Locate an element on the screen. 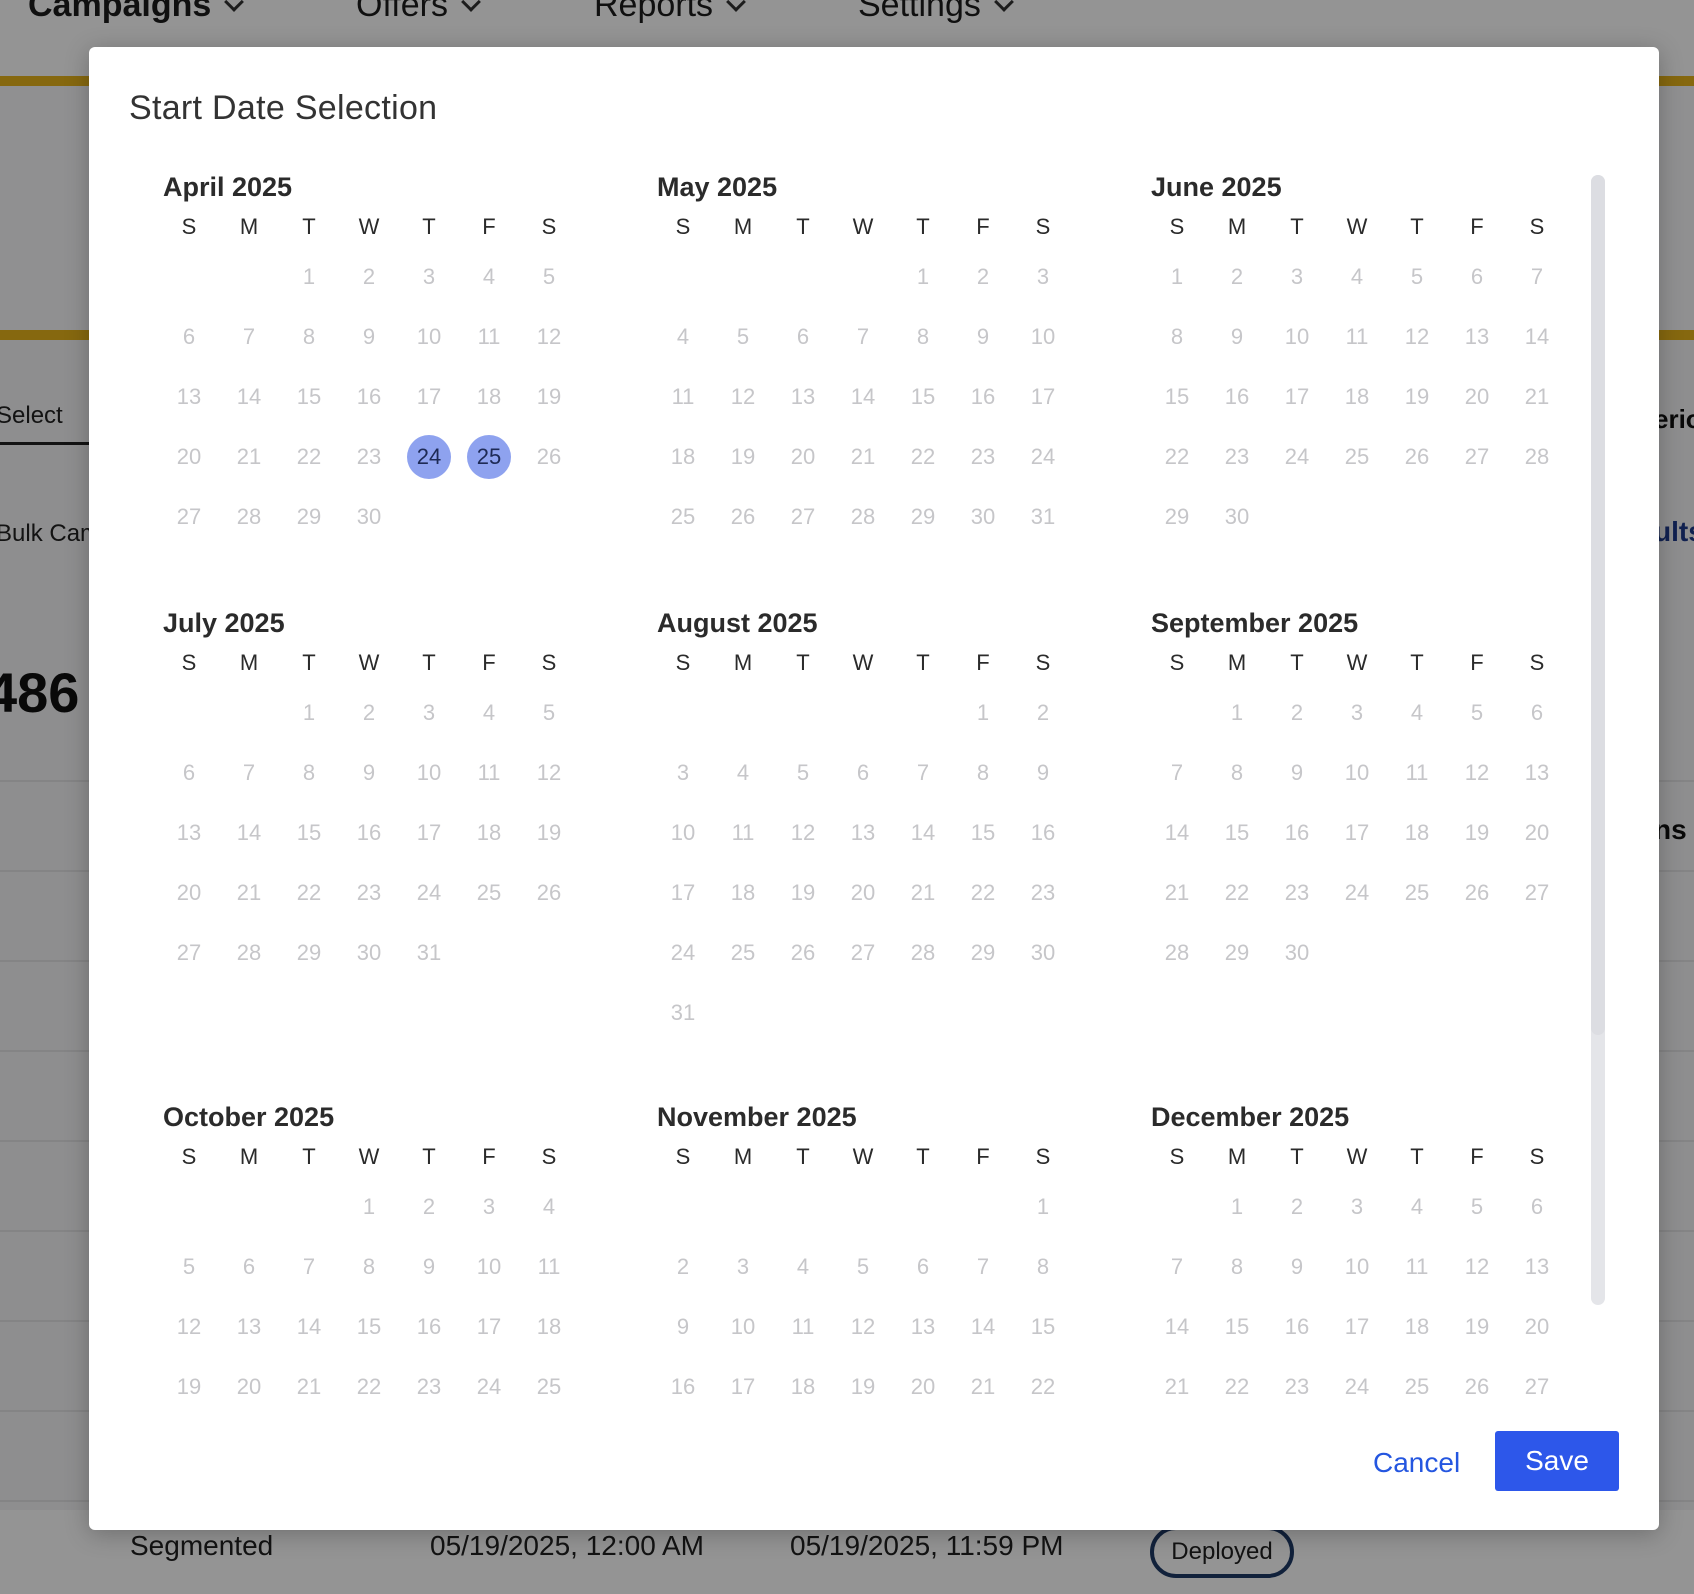 This screenshot has width=1694, height=1594. scrollbar-track is located at coordinates (1598, 740).